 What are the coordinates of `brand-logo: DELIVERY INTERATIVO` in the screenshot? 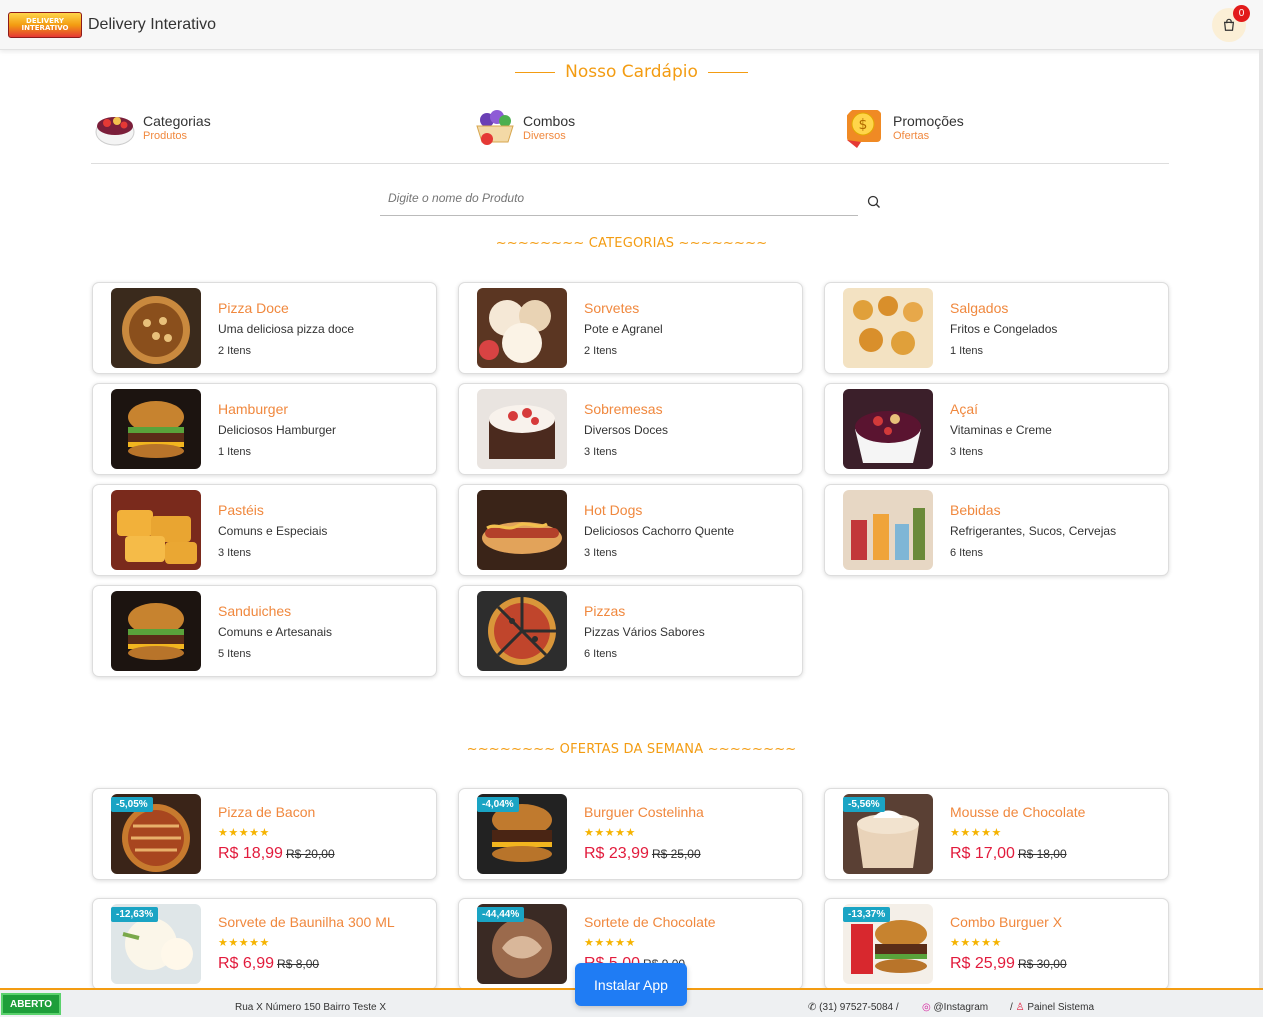 It's located at (45, 24).